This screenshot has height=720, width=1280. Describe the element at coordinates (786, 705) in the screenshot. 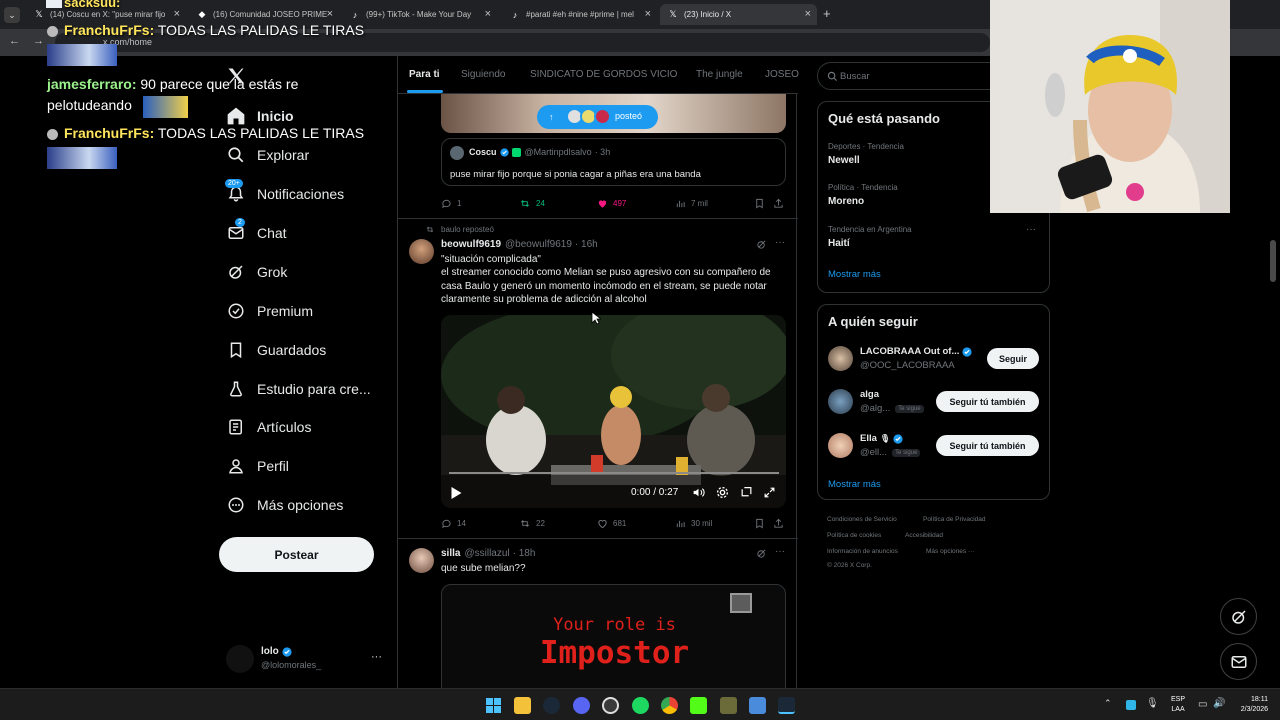

I see `steam-window-icon` at that location.